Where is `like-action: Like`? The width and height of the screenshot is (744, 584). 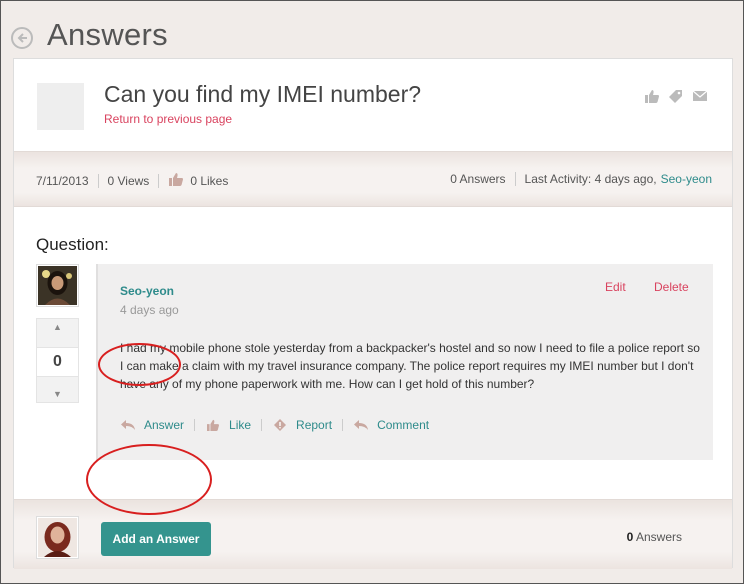 like-action: Like is located at coordinates (228, 425).